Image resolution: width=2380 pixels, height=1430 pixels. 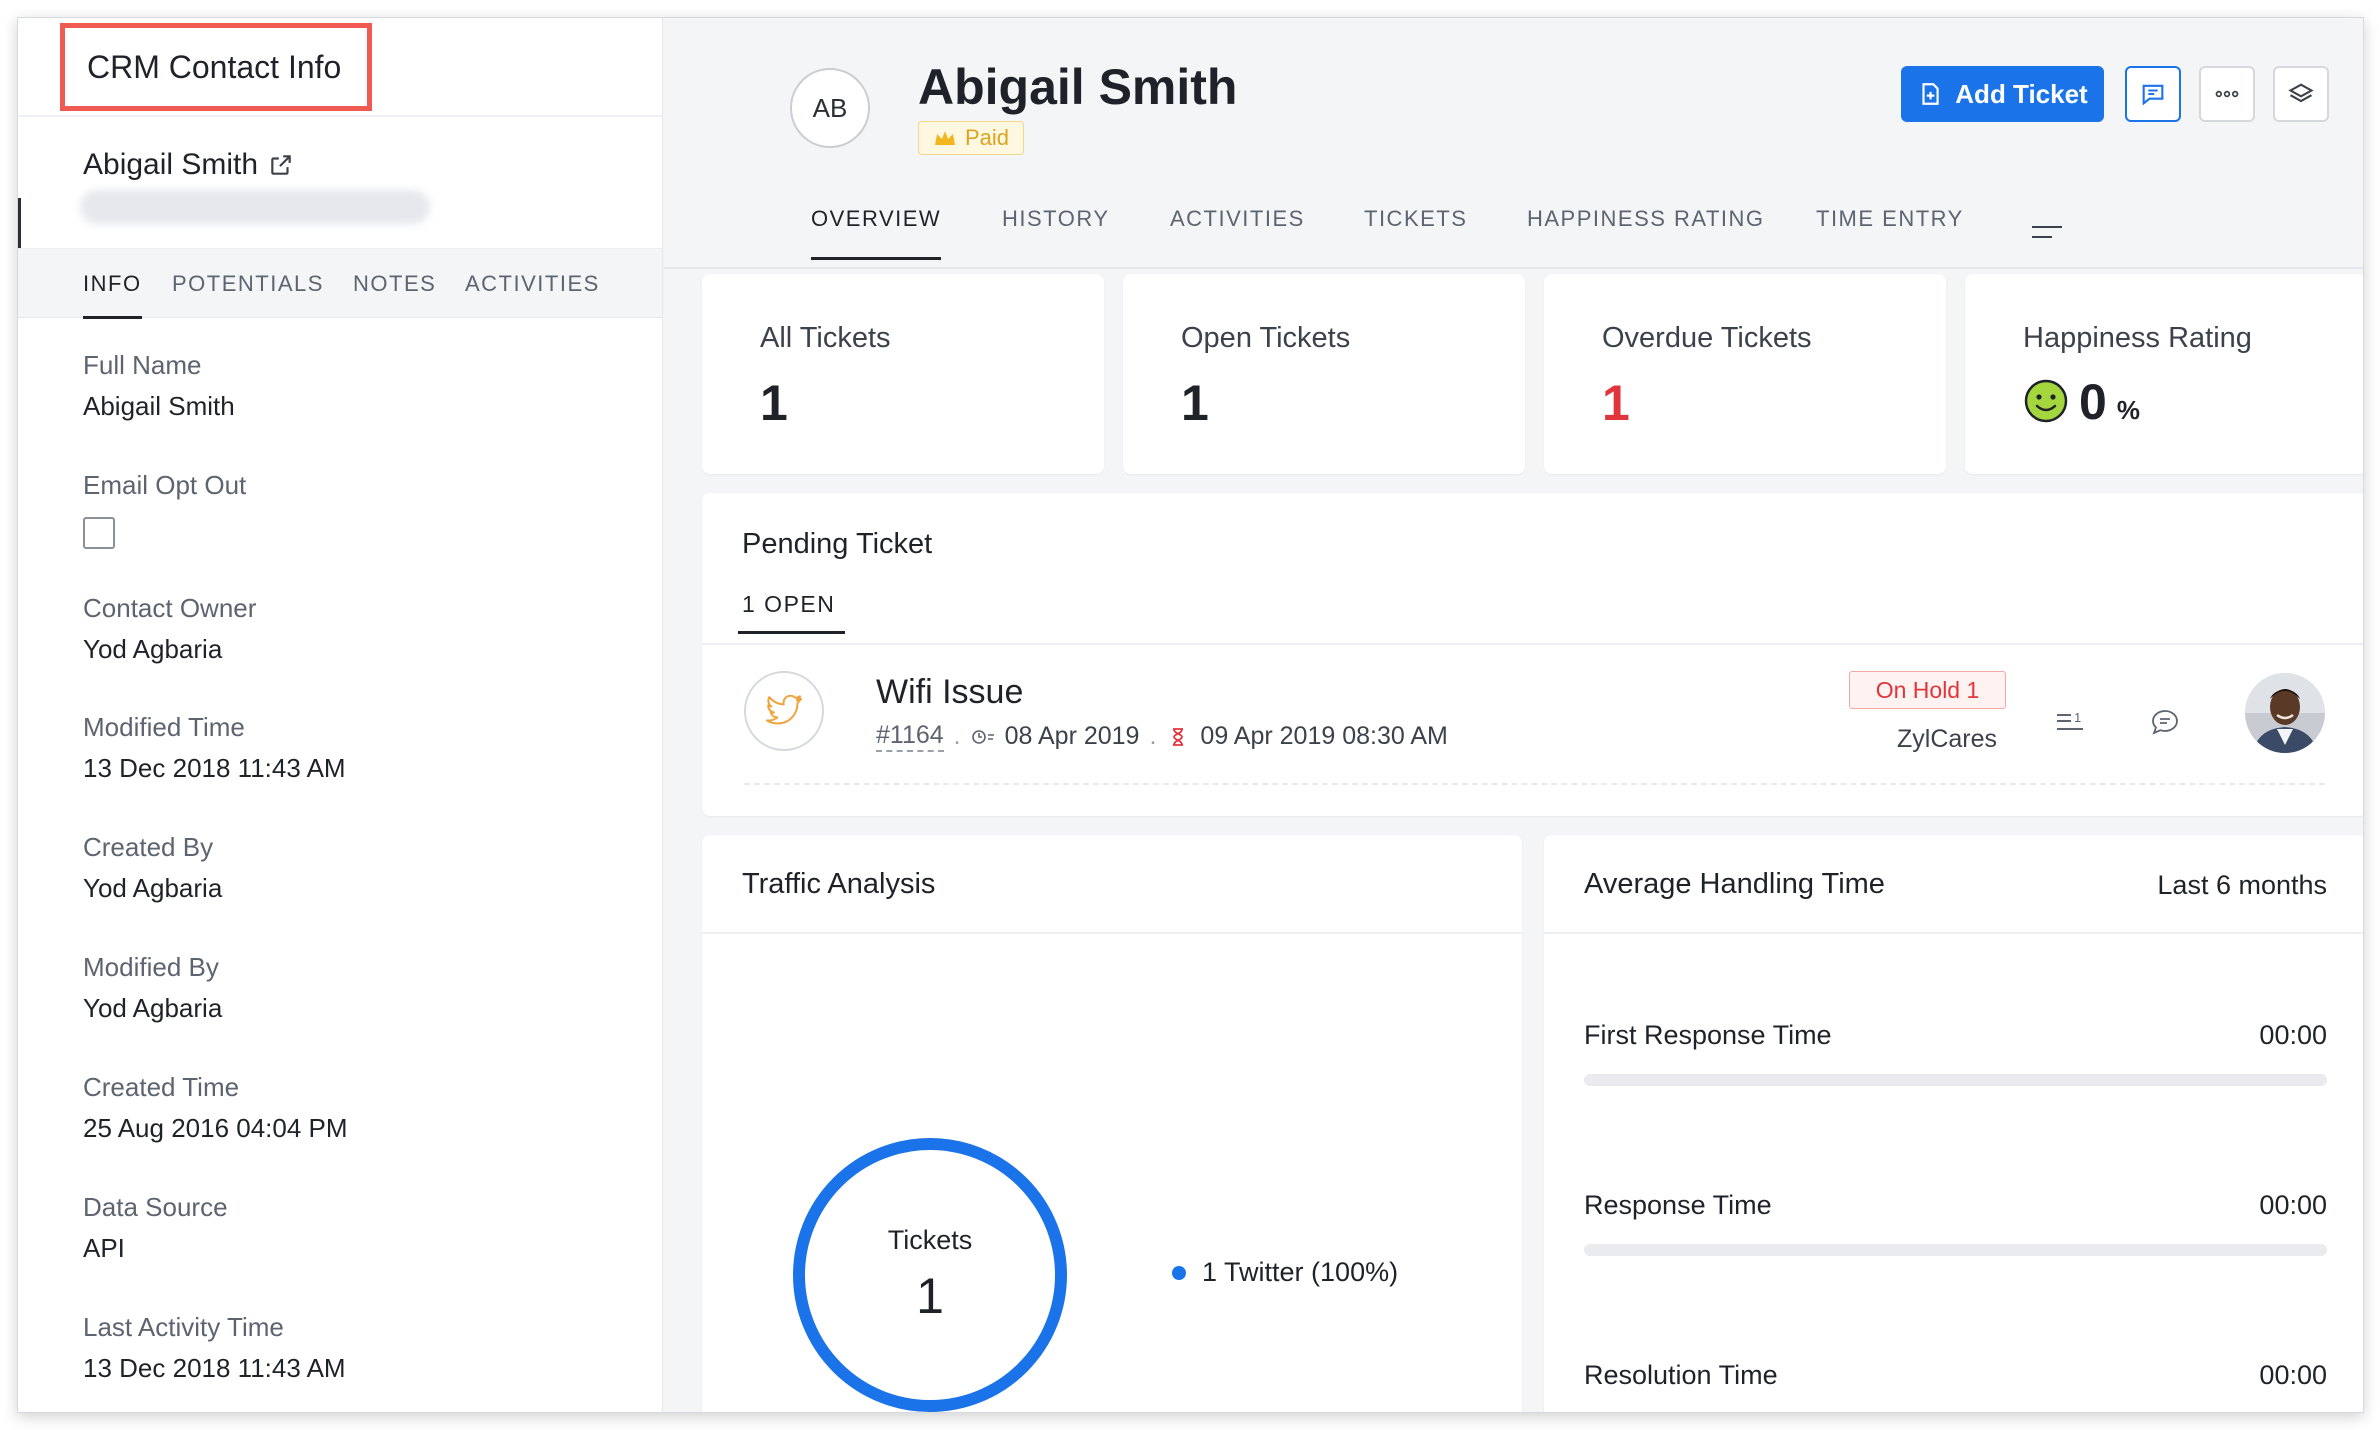 What do you see at coordinates (155, 1207) in the screenshot?
I see `field-label: Data Source` at bounding box center [155, 1207].